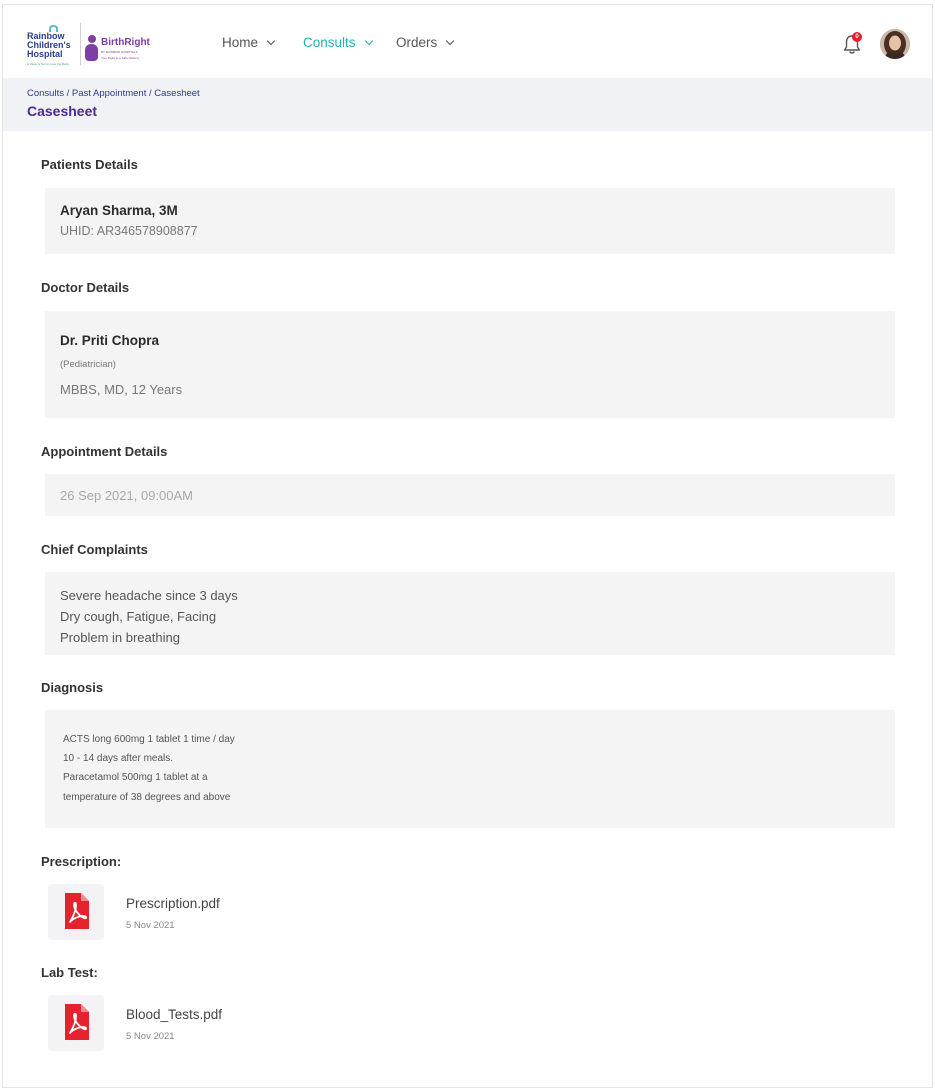 This screenshot has width=935, height=1090. What do you see at coordinates (150, 1036) in the screenshot?
I see `lab-test-file-date: 5 Nov 2021` at bounding box center [150, 1036].